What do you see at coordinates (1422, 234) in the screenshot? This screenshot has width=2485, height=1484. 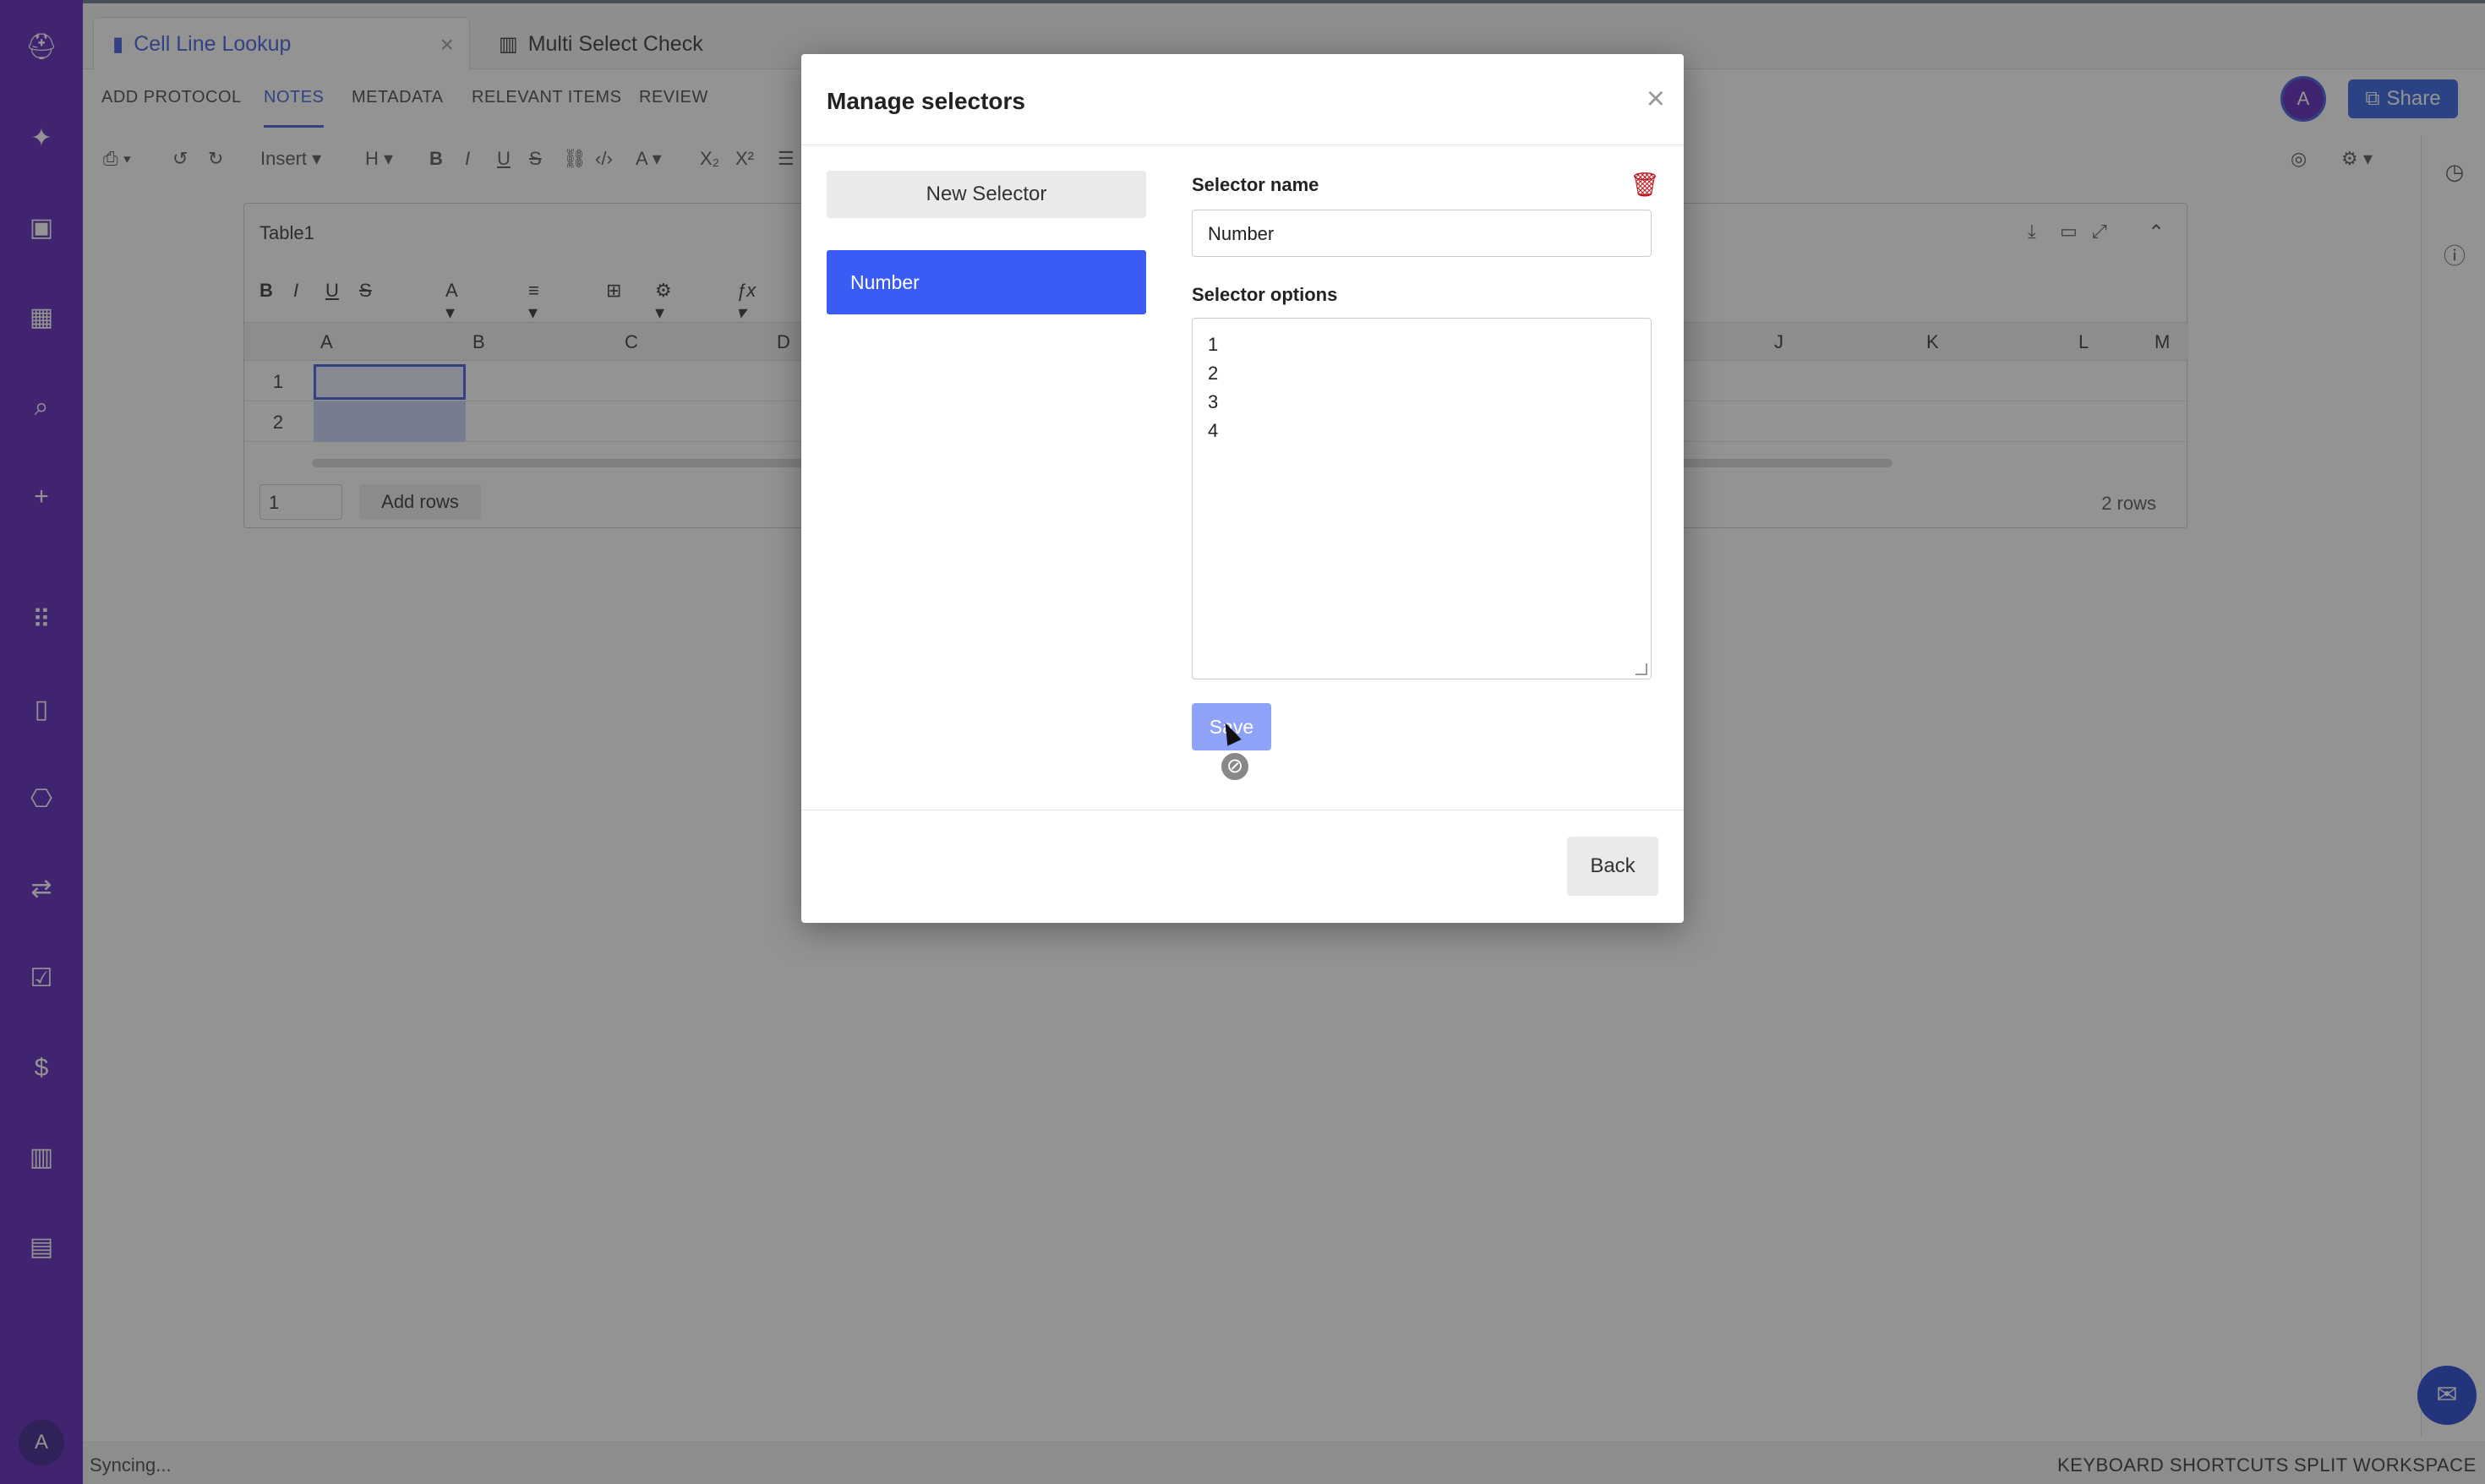 I see `selector-name-input: Number` at bounding box center [1422, 234].